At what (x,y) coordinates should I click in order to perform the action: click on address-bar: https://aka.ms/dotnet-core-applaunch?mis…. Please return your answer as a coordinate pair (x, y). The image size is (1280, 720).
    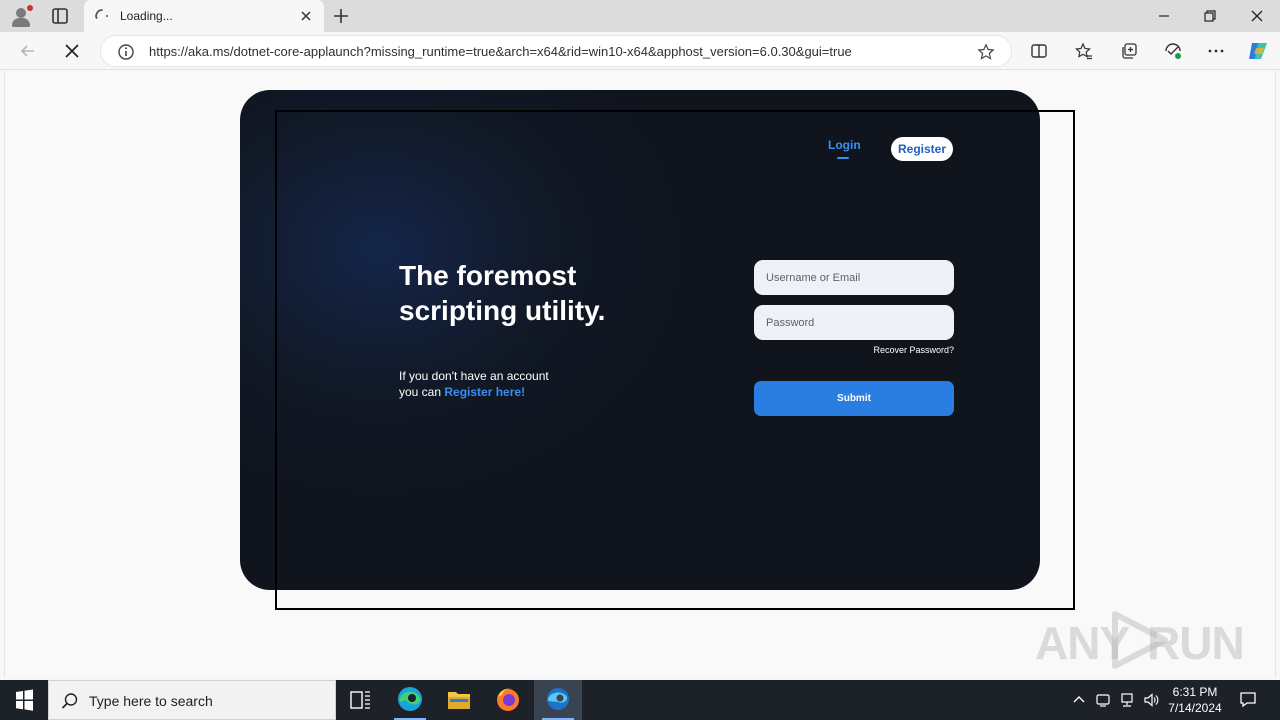
    Looking at the image, I should click on (556, 51).